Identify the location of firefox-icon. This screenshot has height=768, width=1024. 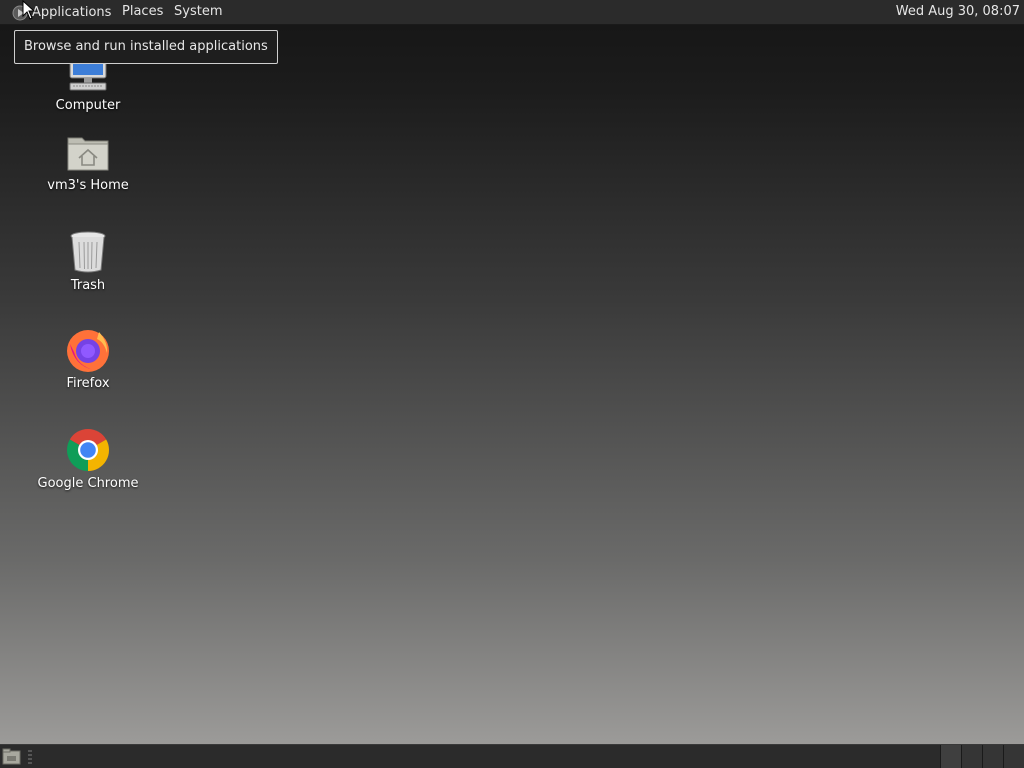
(88, 351).